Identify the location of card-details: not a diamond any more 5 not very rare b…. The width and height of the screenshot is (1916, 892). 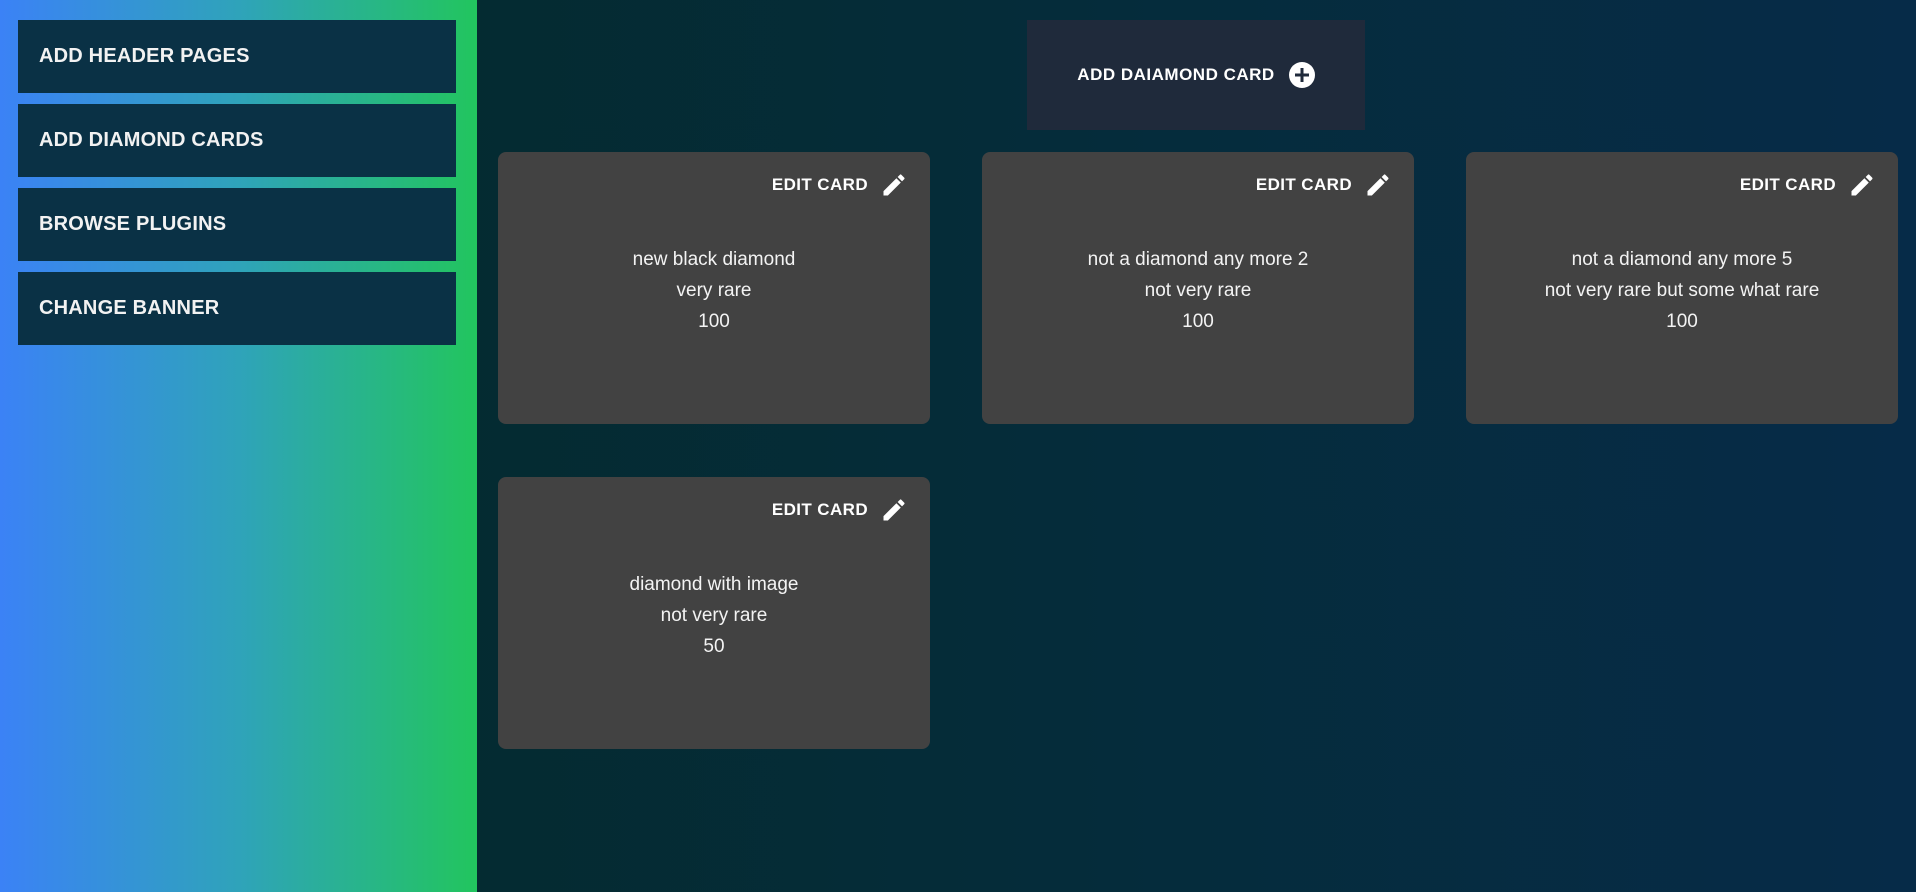
(1682, 290).